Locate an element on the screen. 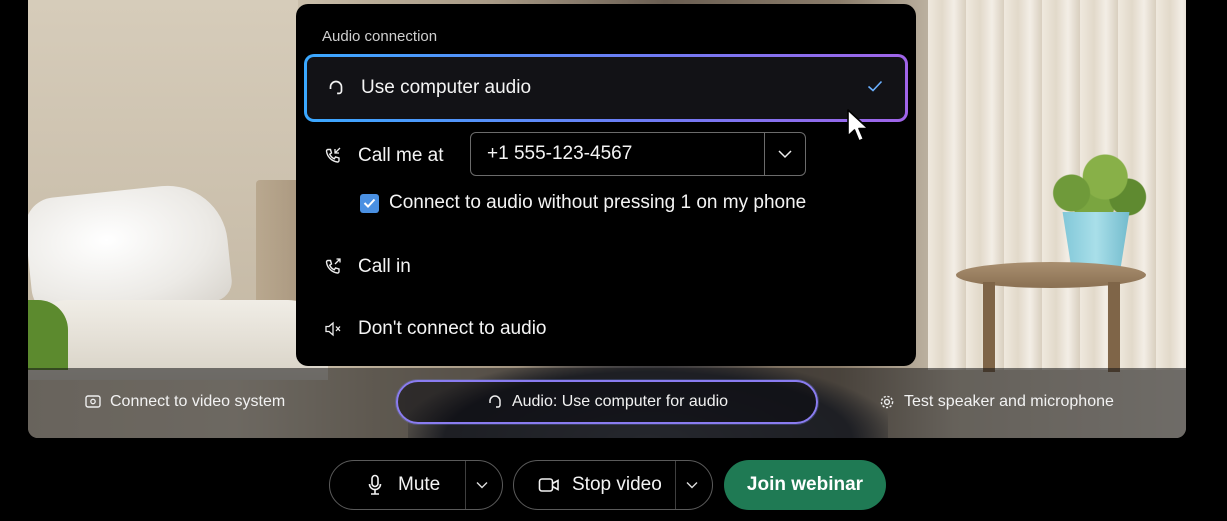  mouse-cursor-icon is located at coordinates (858, 125).